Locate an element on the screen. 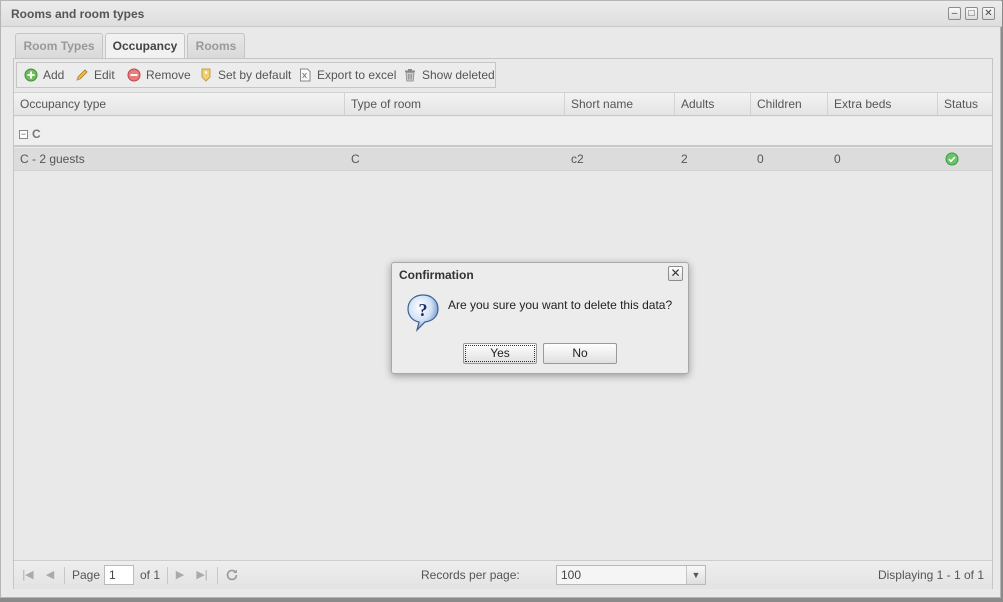  window-title: Rooms and room types is located at coordinates (78, 14).